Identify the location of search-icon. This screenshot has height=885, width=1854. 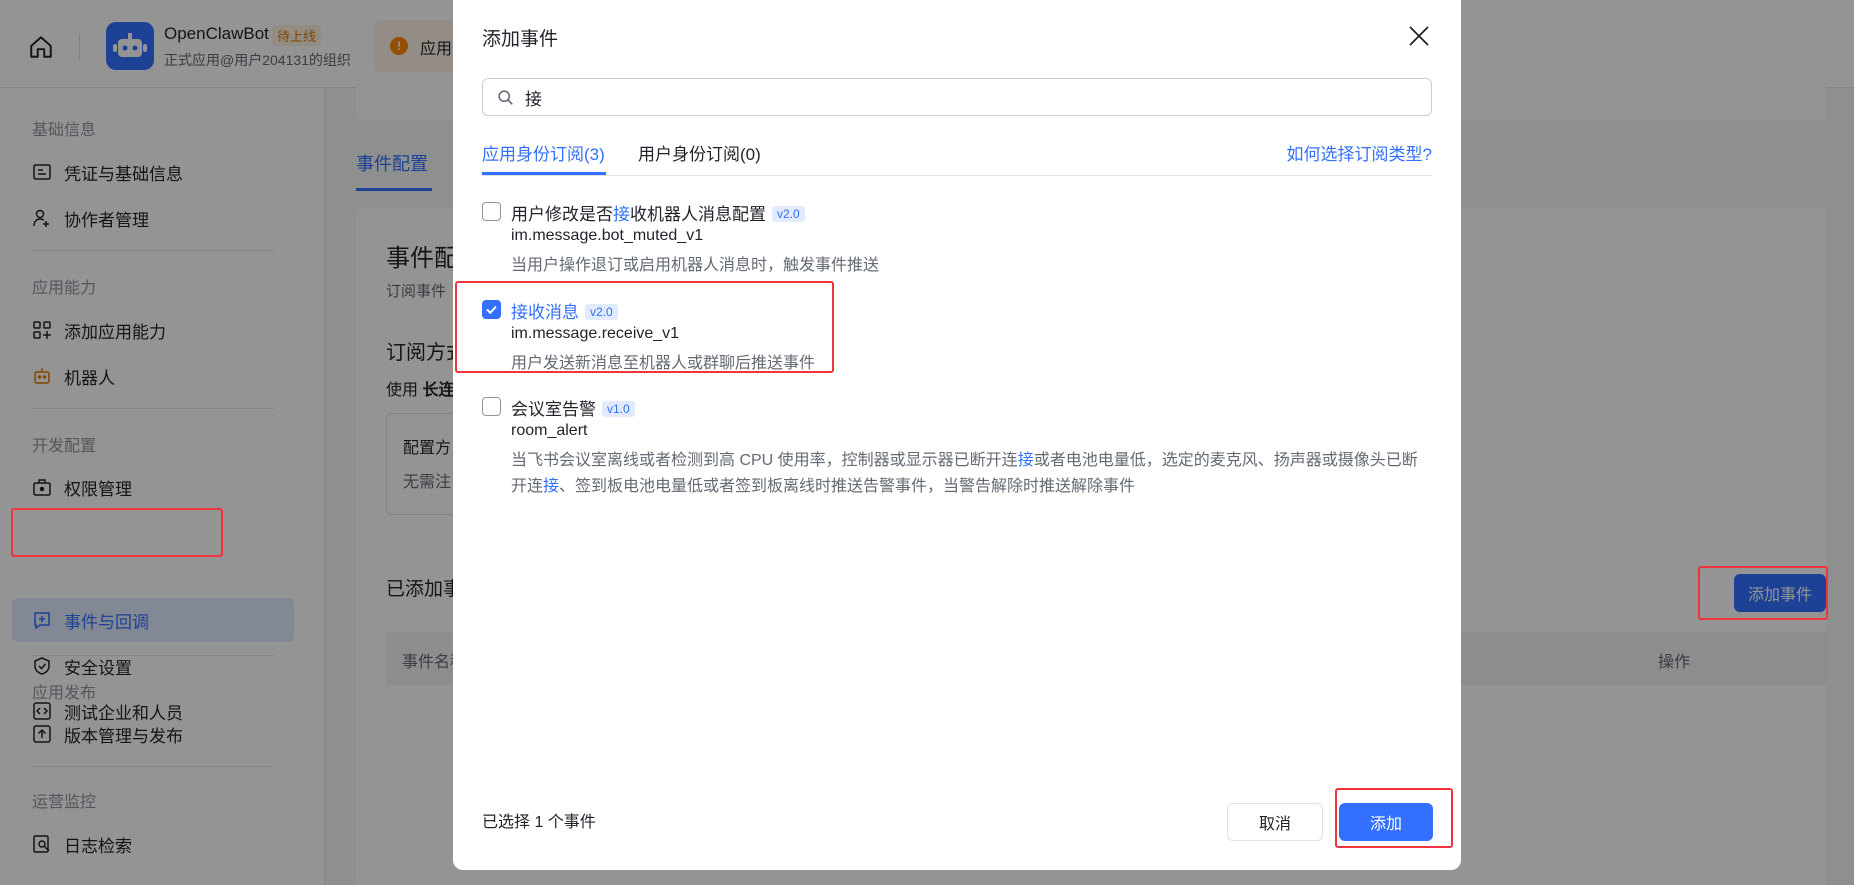
(505, 97).